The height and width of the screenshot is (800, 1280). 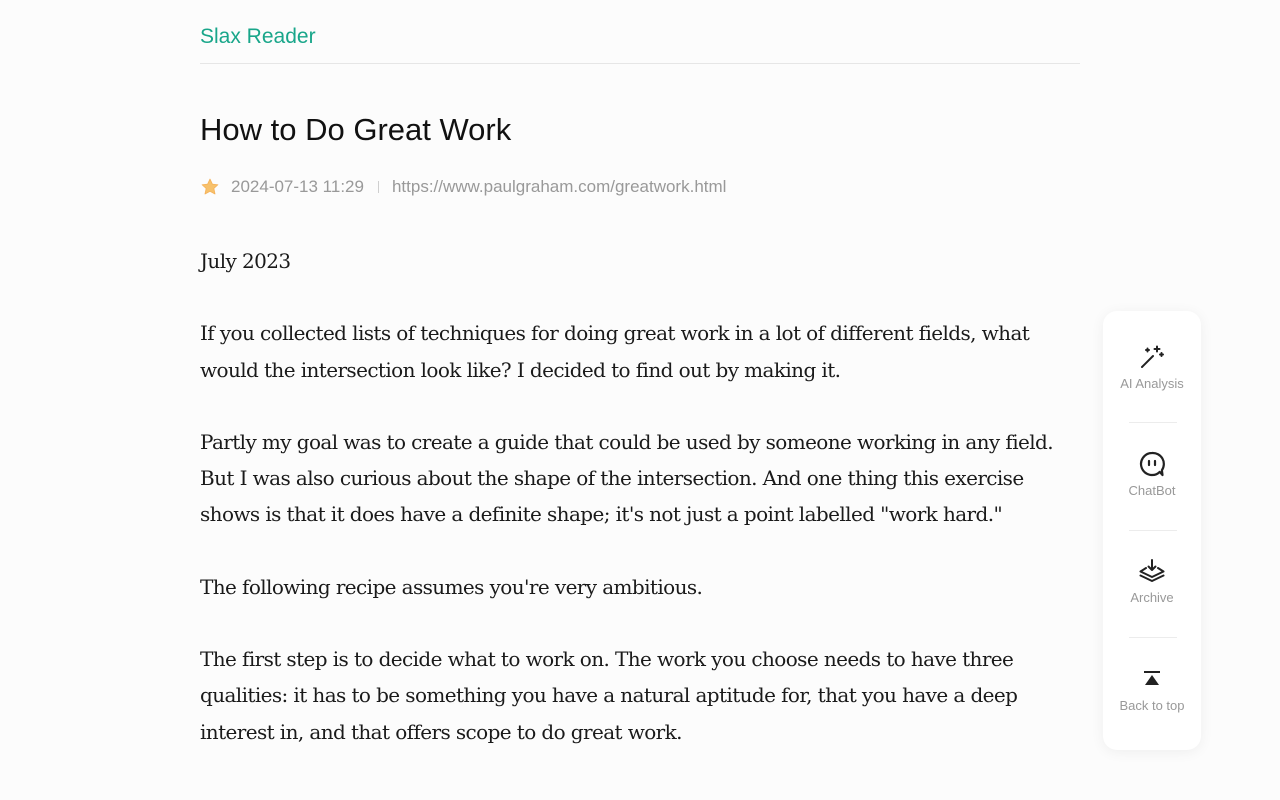 I want to click on chatbot-button: ChatBot, so click(x=1152, y=471).